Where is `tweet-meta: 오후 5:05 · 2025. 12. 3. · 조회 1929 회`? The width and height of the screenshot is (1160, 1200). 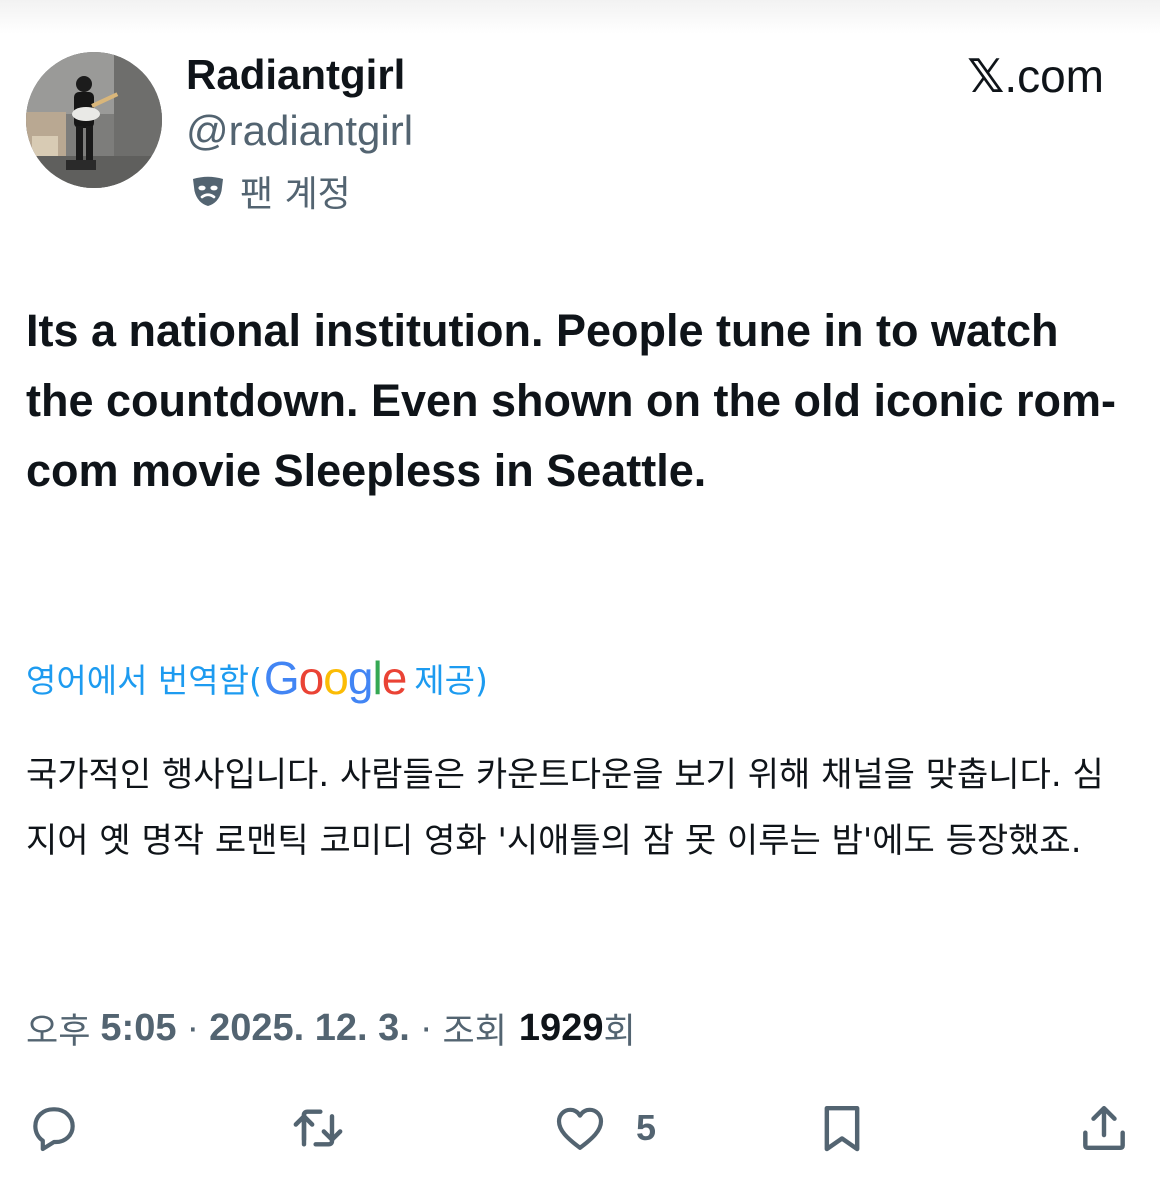 tweet-meta: 오후 5:05 · 2025. 12. 3. · 조회 1929 회 is located at coordinates (331, 1028).